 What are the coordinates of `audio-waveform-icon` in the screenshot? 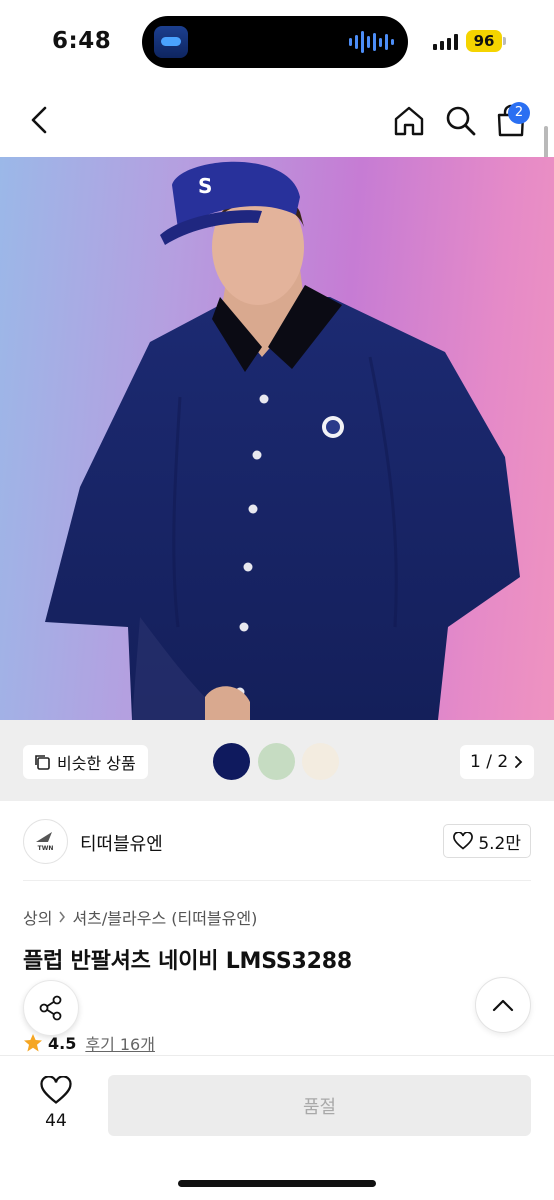 It's located at (371, 42).